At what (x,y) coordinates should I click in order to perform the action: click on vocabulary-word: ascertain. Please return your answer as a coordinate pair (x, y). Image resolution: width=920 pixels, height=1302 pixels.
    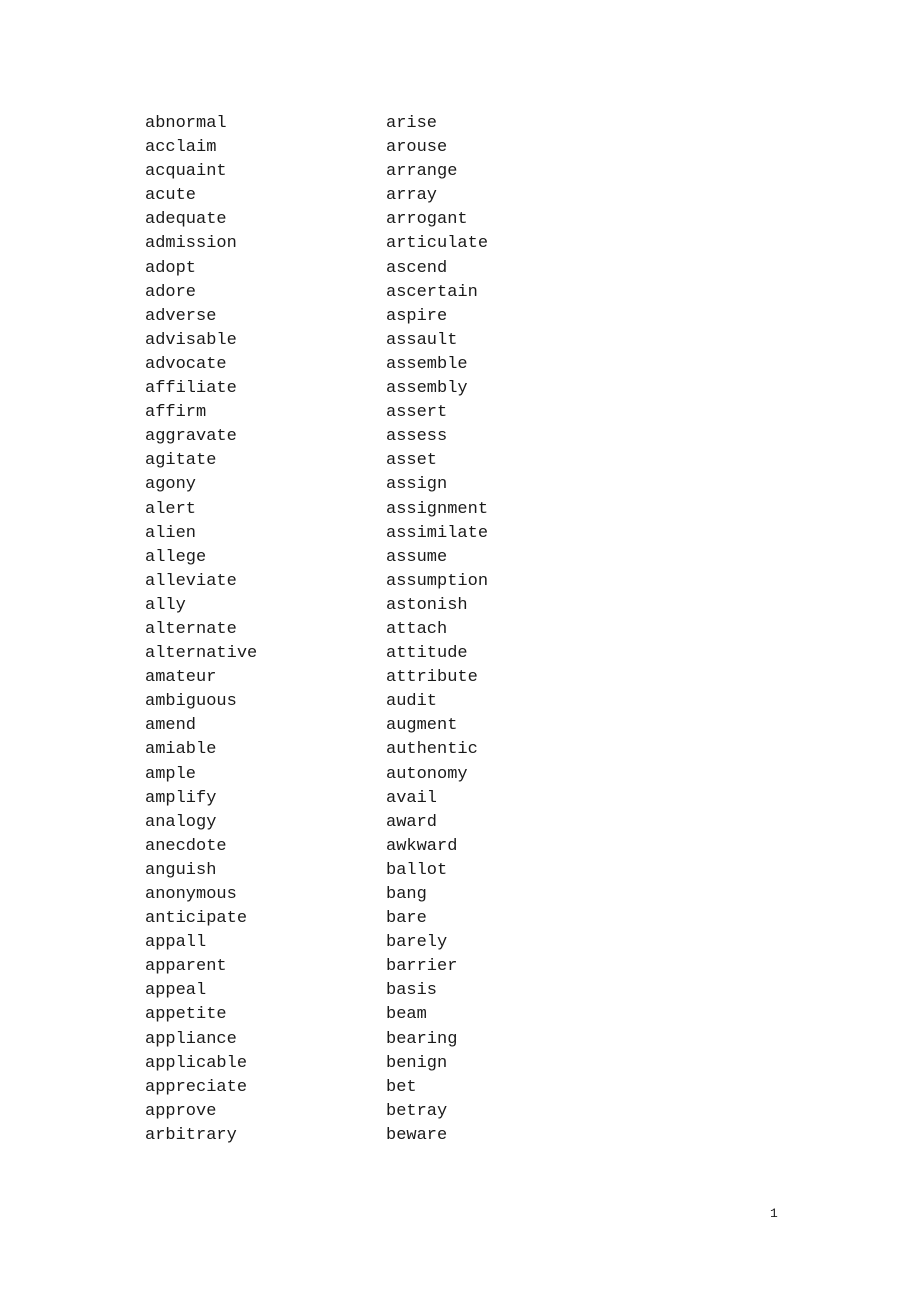
    Looking at the image, I should click on (432, 292).